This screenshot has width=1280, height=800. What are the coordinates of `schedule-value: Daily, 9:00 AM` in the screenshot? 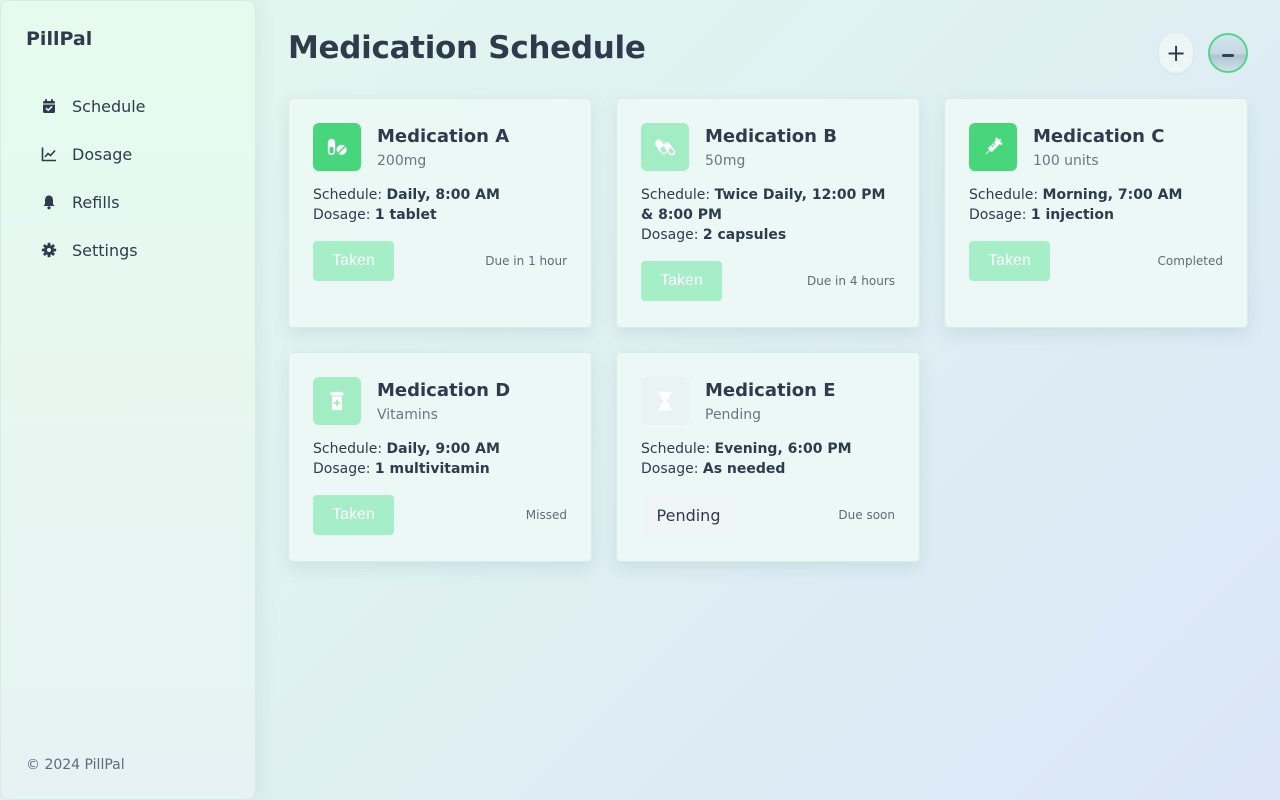 It's located at (443, 449).